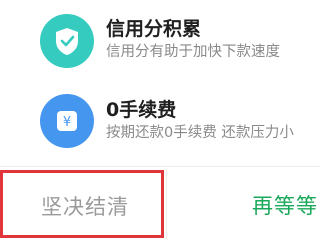  I want to click on benefit-description: 信用分有助于加快下款速度, so click(193, 52).